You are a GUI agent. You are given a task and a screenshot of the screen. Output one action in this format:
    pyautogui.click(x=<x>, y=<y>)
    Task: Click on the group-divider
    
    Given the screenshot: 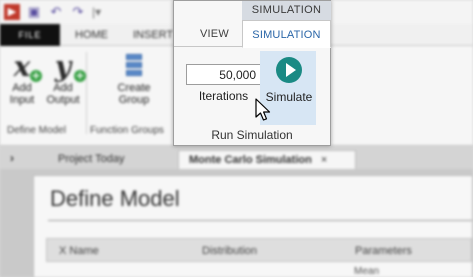 What is the action you would take?
    pyautogui.click(x=86, y=93)
    